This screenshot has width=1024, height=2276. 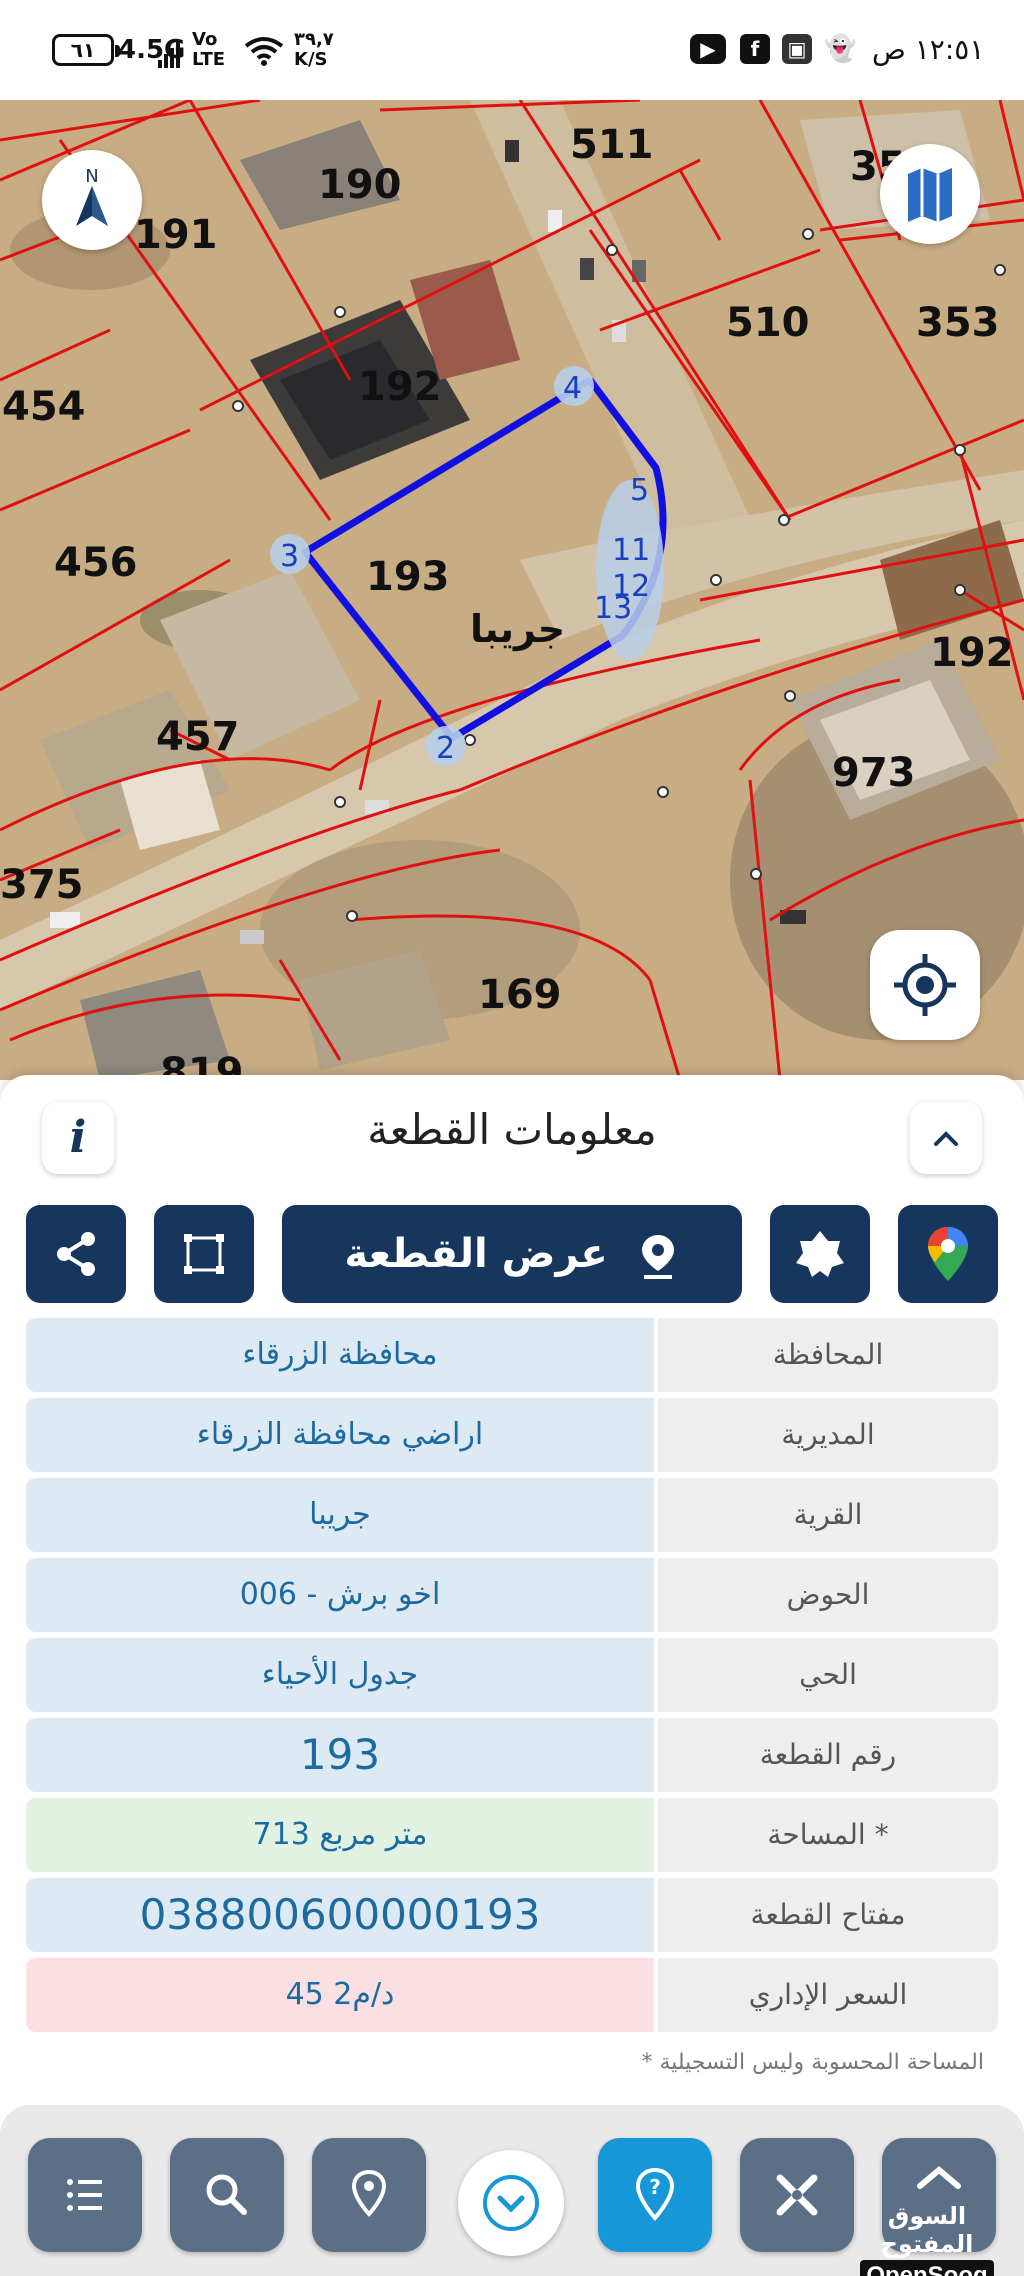 I want to click on row-label: المديرية, so click(x=828, y=1435).